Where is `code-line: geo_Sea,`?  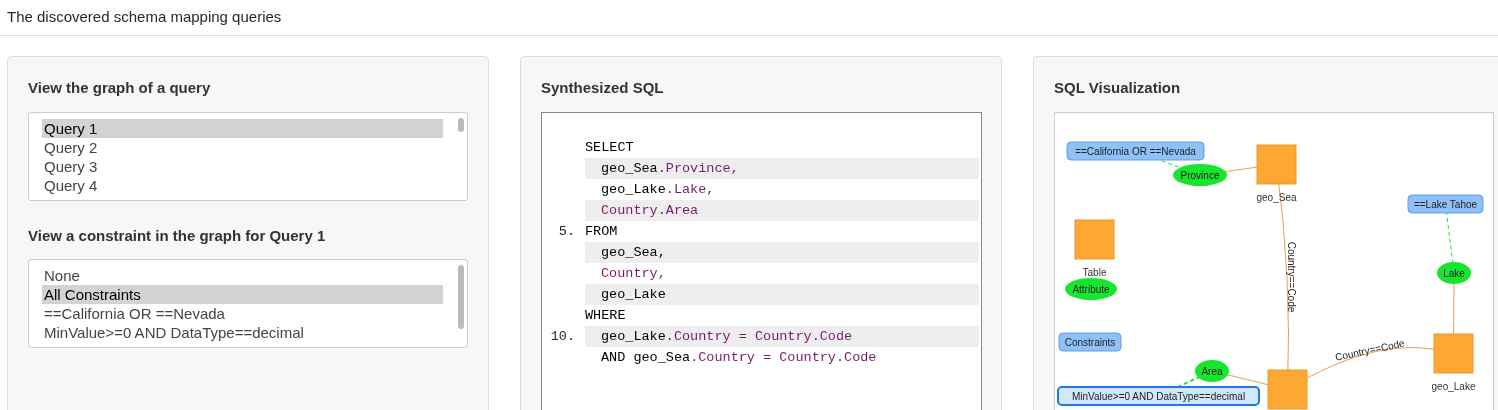
code-line: geo_Sea, is located at coordinates (633, 252).